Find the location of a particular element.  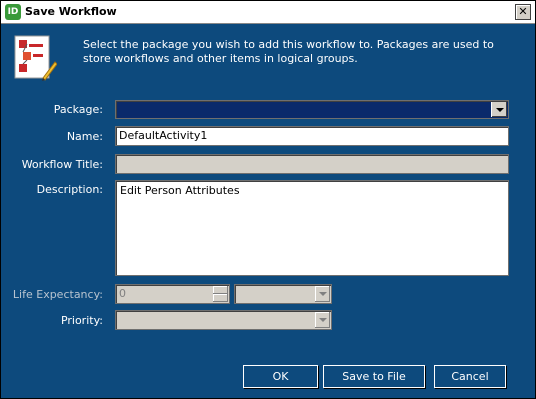

name-label: Name: is located at coordinates (84, 136).